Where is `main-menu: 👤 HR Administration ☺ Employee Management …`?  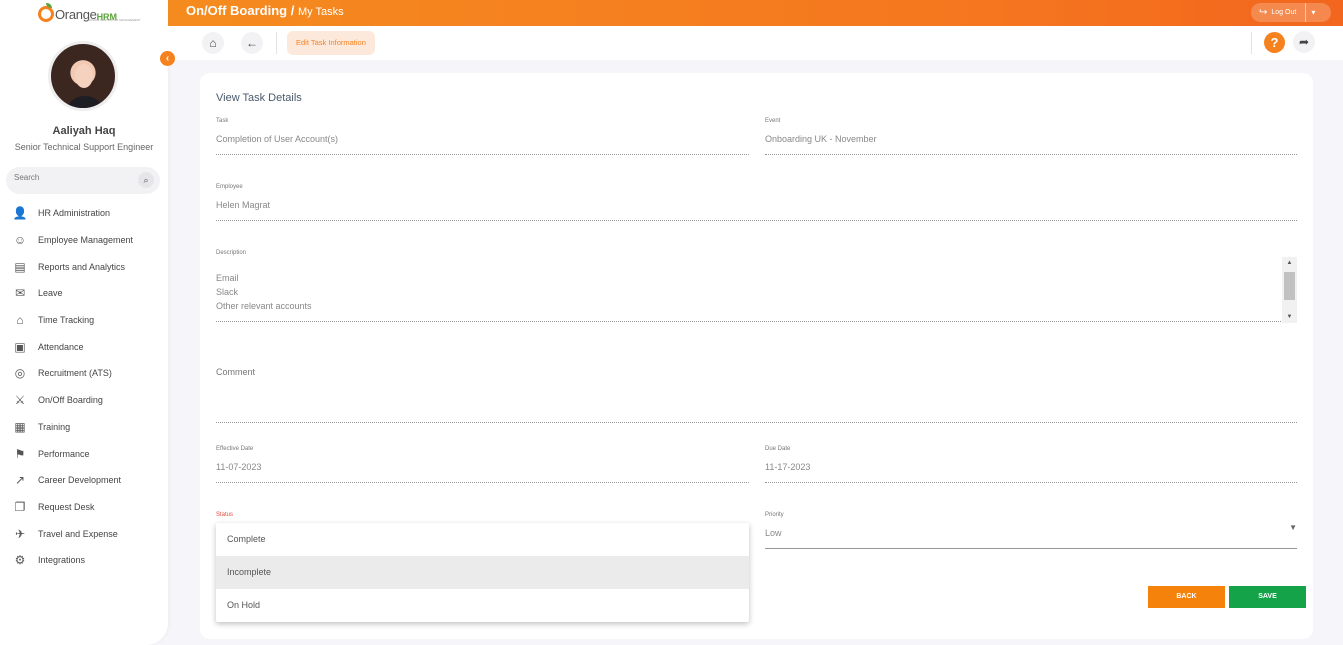
main-menu: 👤 HR Administration ☺ Employee Management … is located at coordinates (84, 387).